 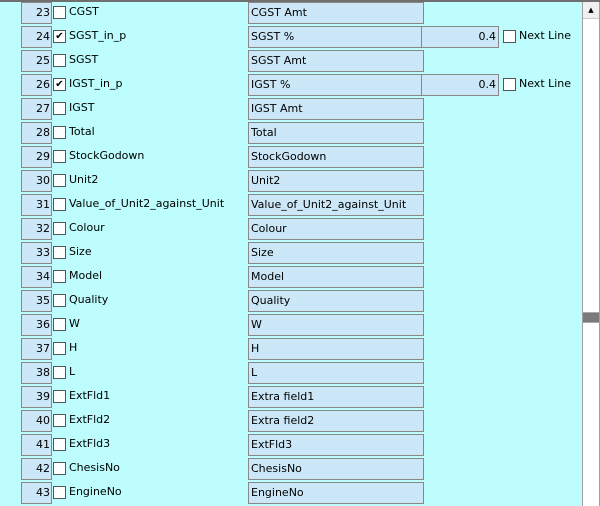 I want to click on field-name-label: ExtFld3, so click(x=90, y=443).